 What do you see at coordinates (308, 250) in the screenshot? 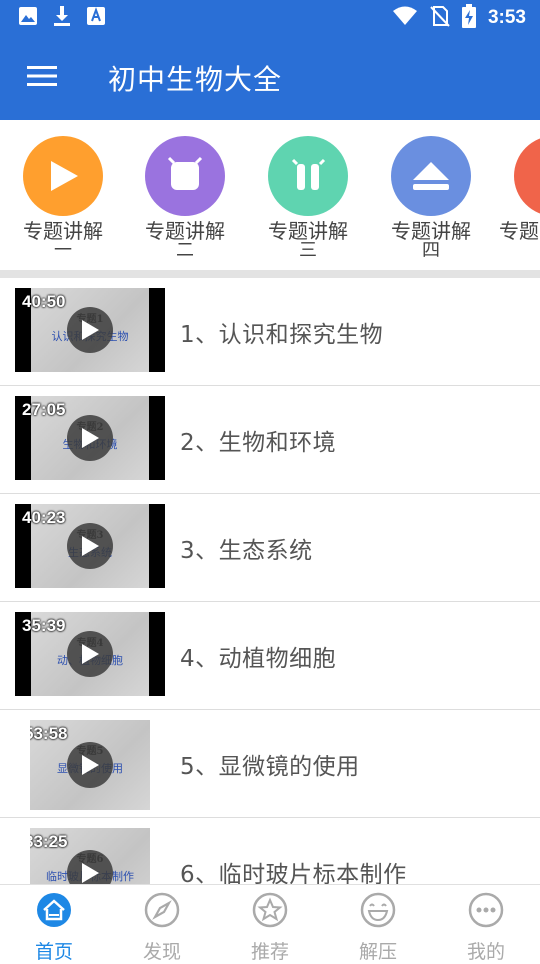
I see `category-sublabel: 三` at bounding box center [308, 250].